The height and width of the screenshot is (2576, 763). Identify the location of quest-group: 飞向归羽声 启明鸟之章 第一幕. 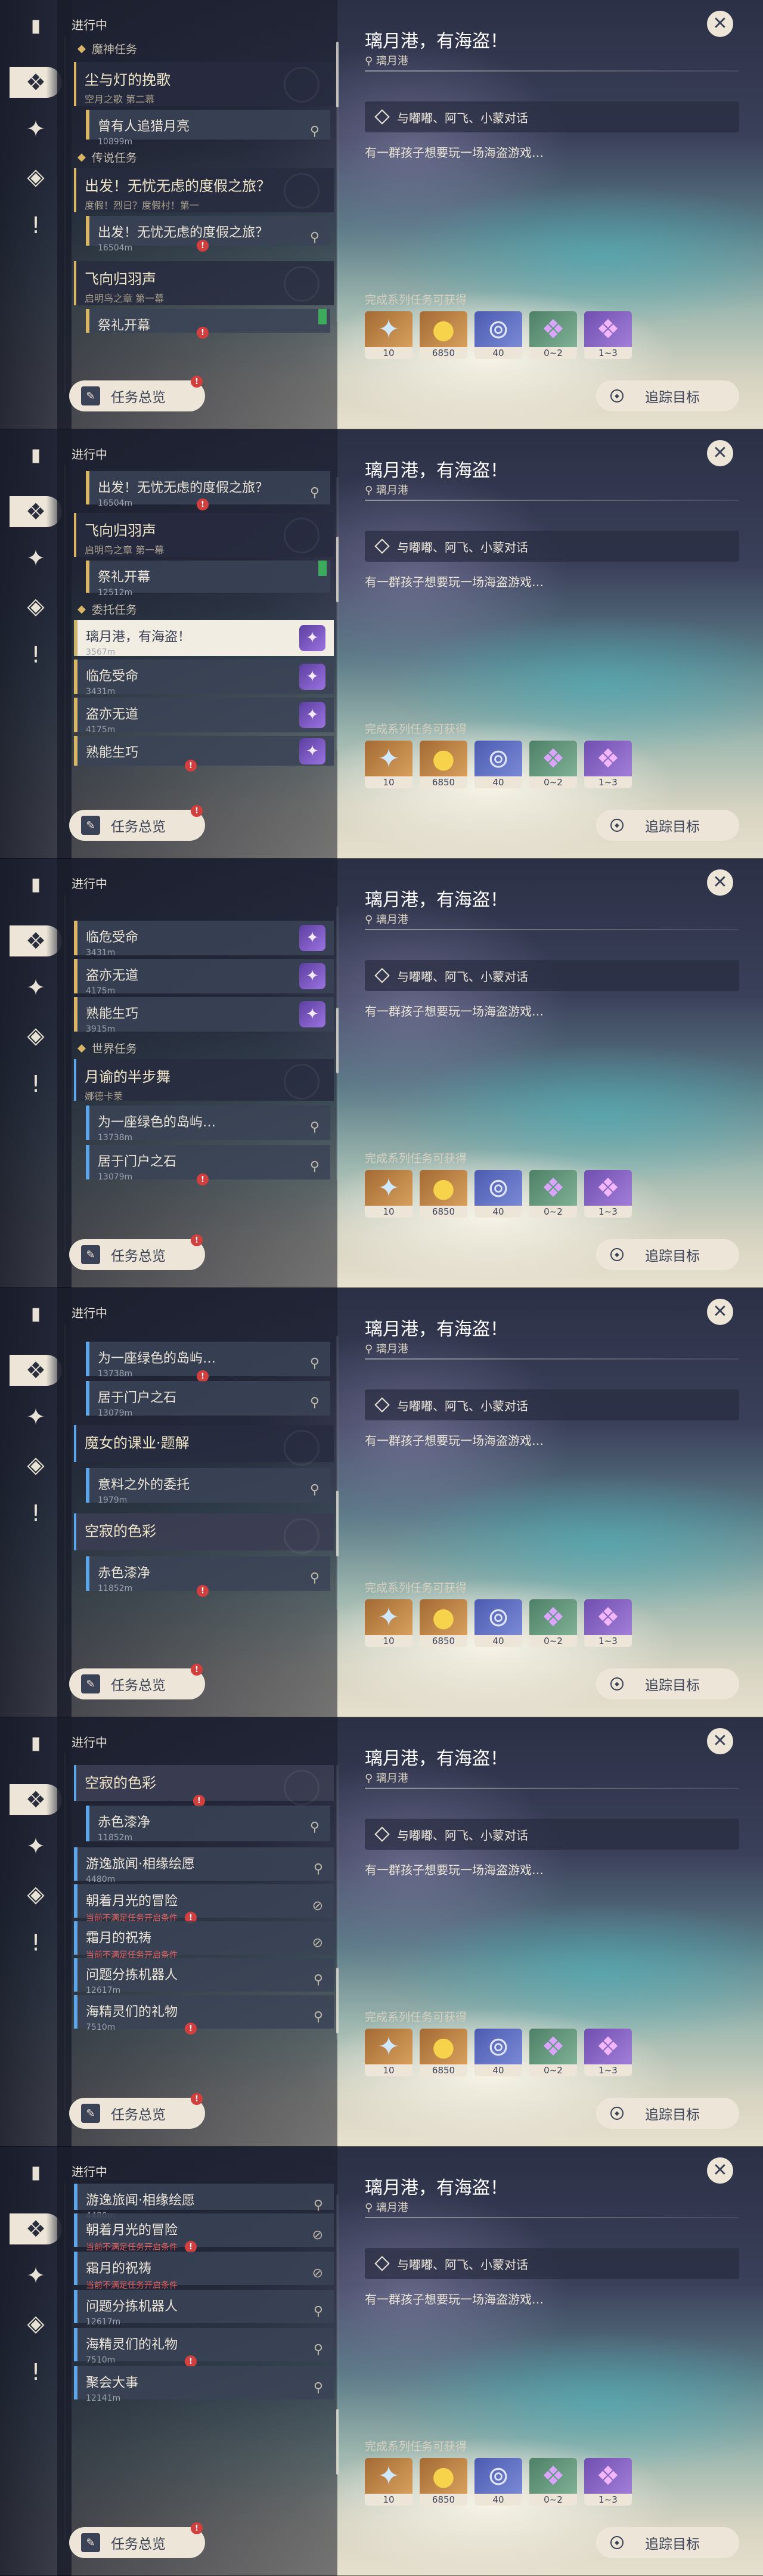
(204, 535).